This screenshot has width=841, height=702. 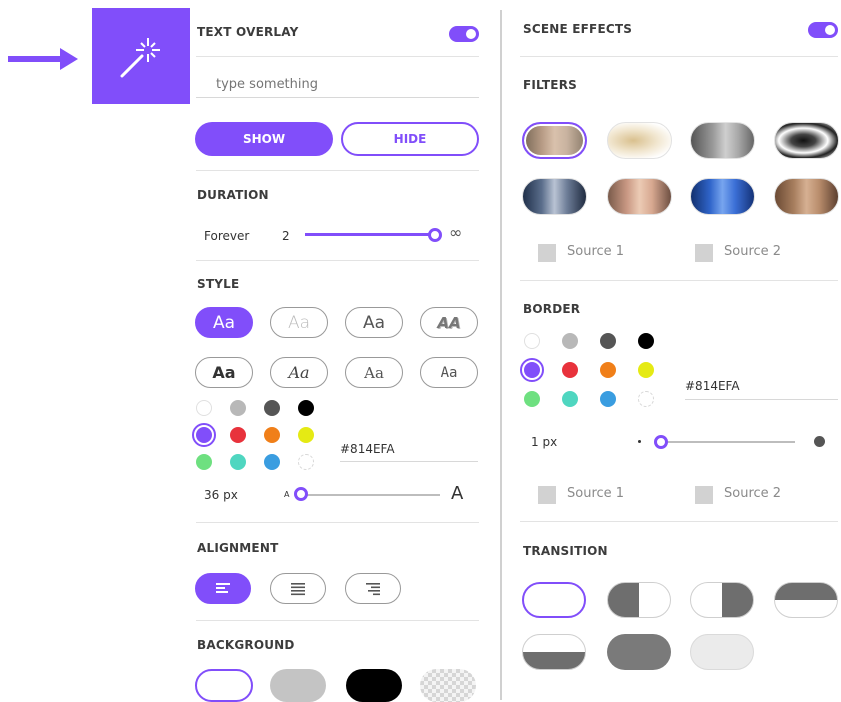 I want to click on transition-option-wipe-up, so click(x=554, y=652).